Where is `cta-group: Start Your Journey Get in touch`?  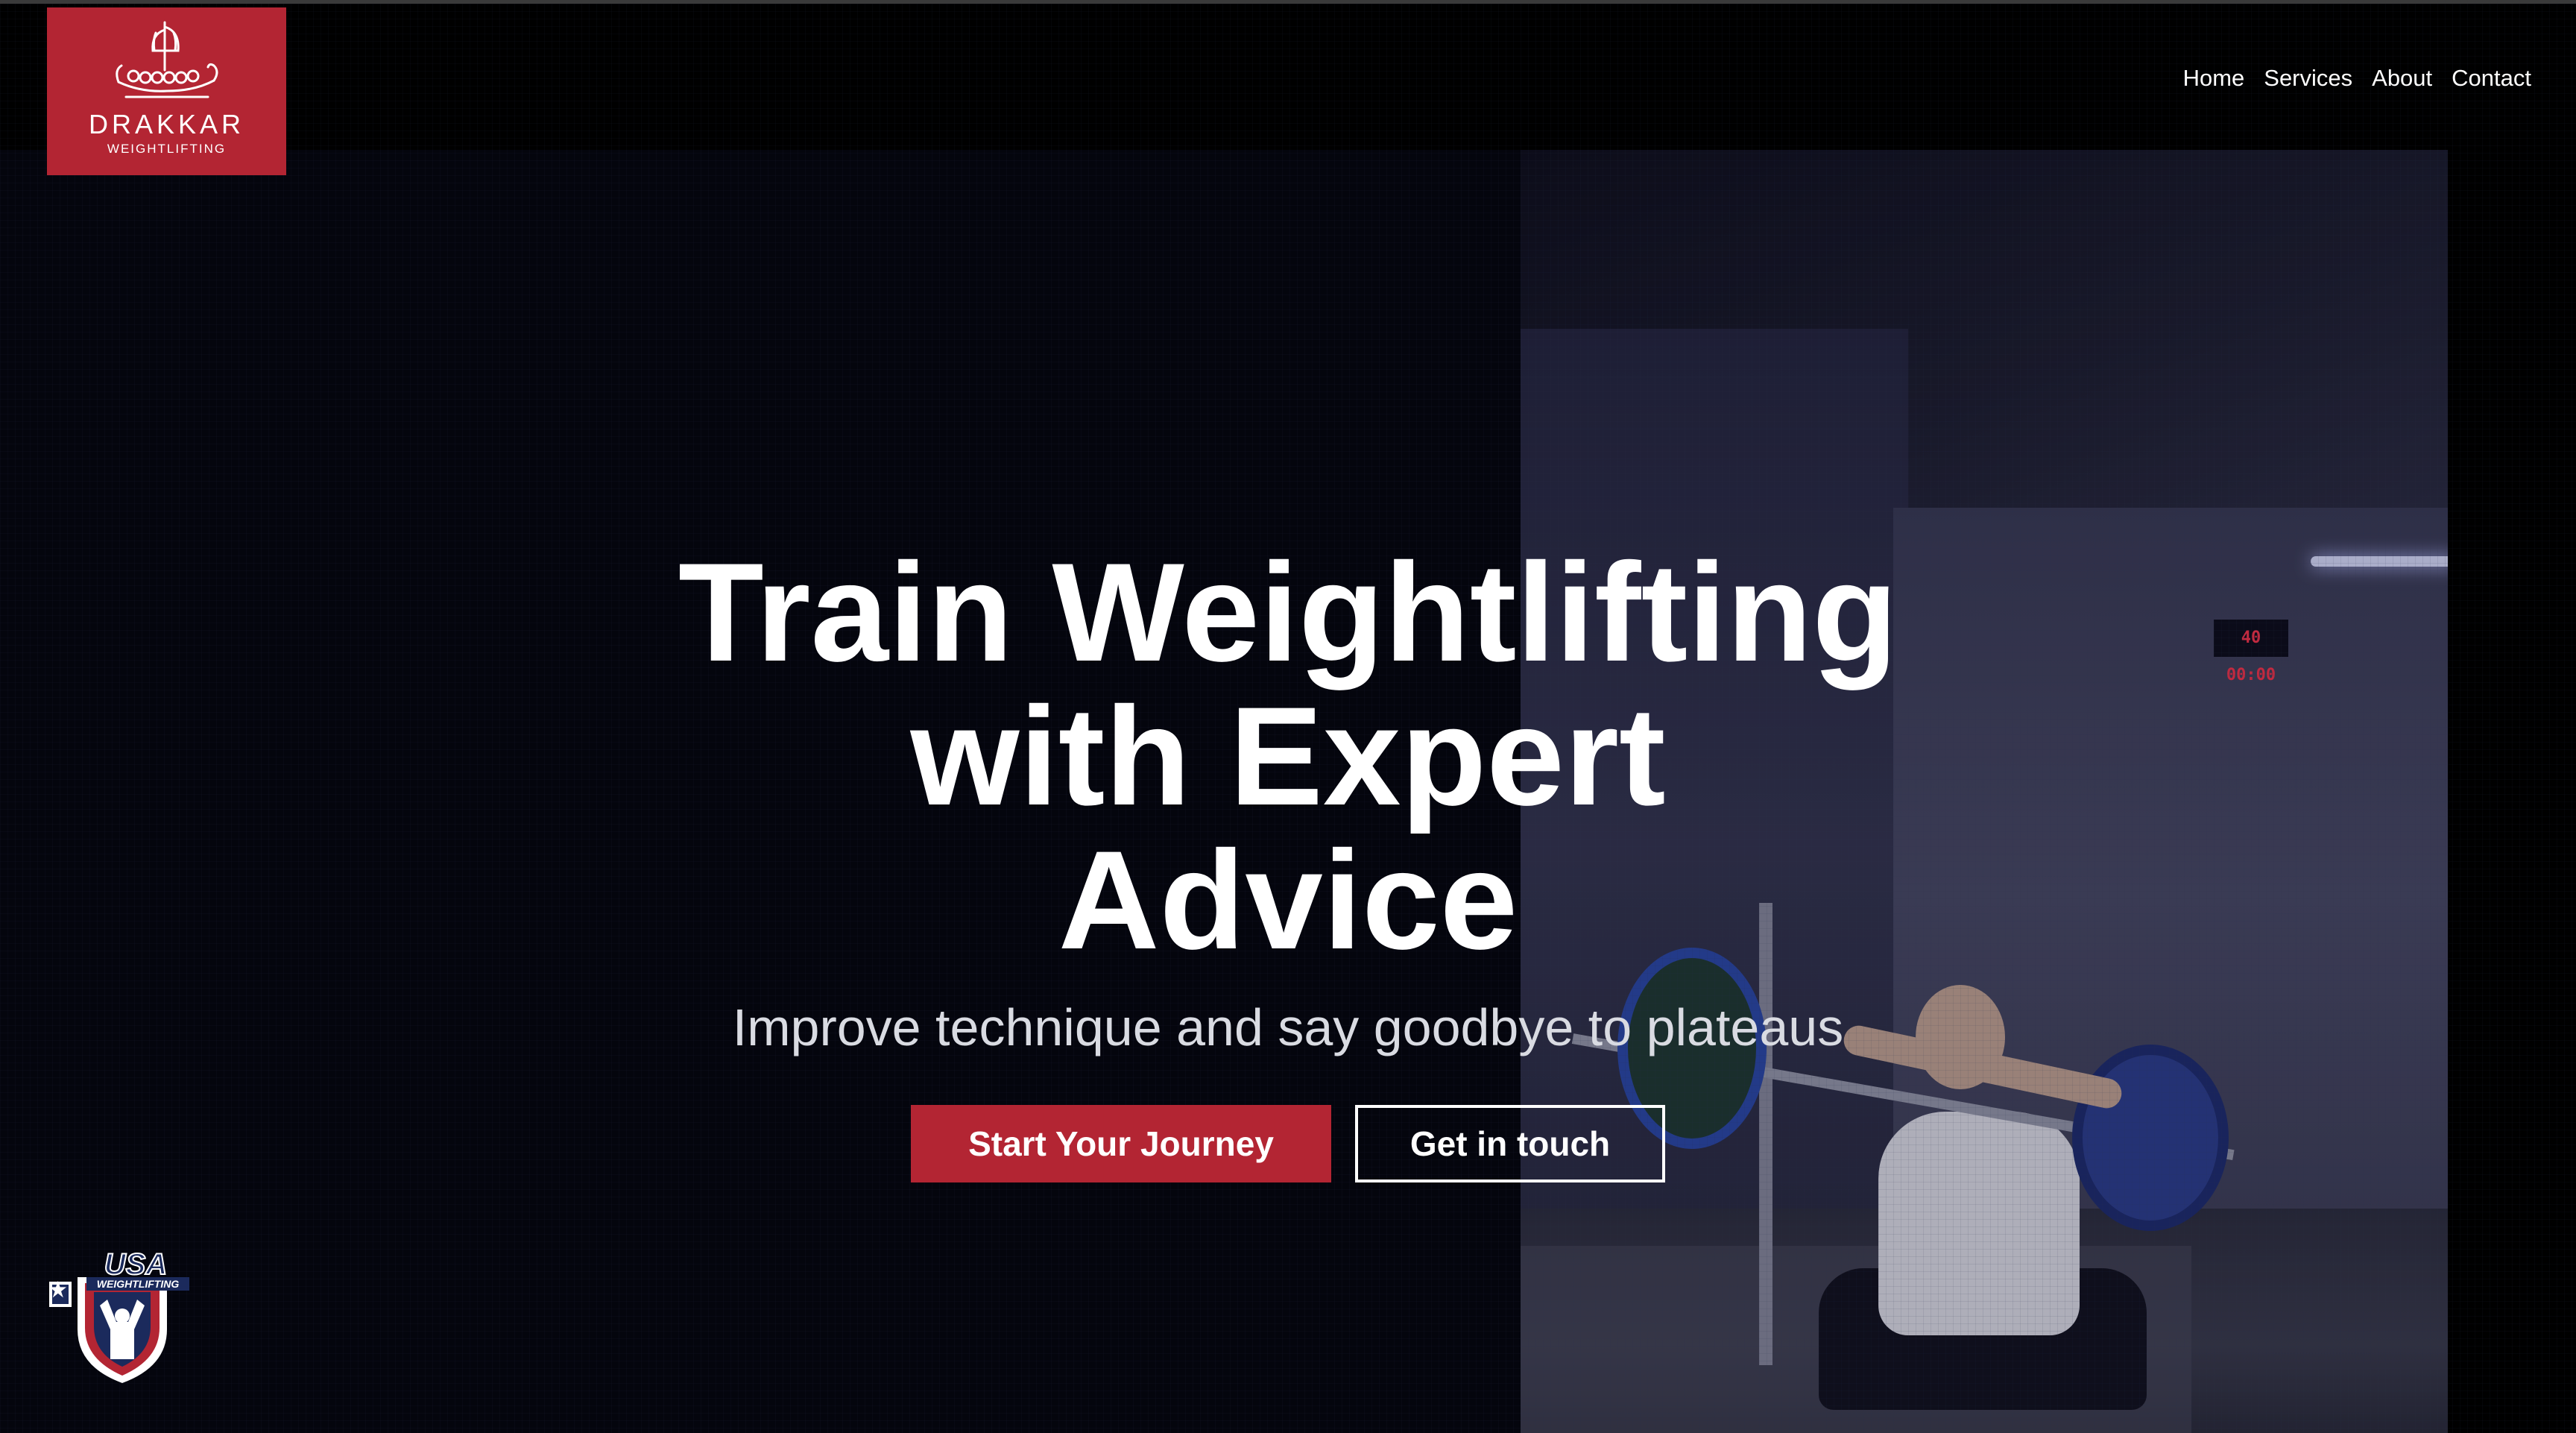
cta-group: Start Your Journey Get in touch is located at coordinates (1288, 1143).